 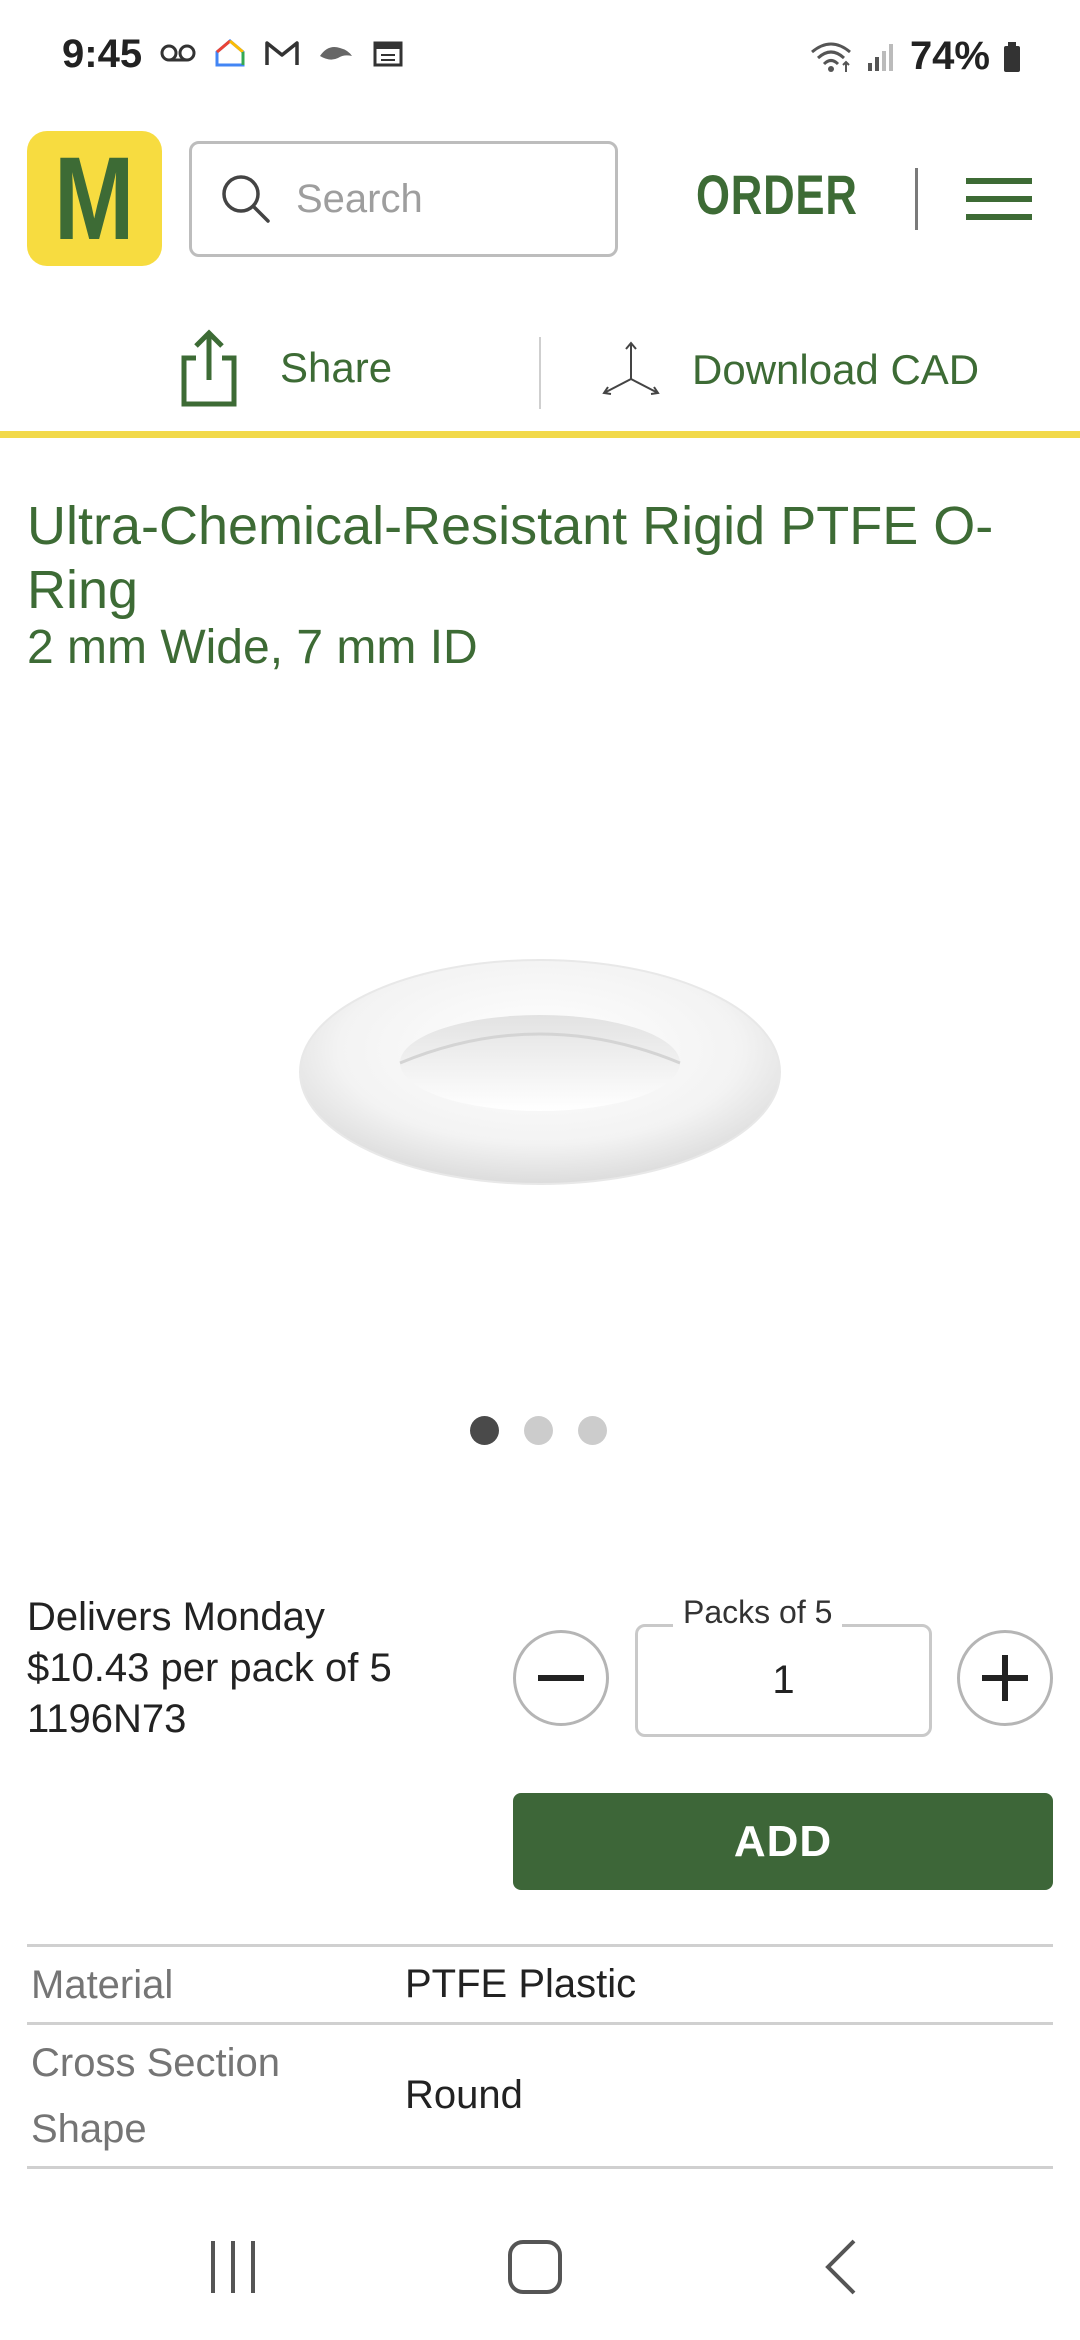 I want to click on minus-icon, so click(x=561, y=1678).